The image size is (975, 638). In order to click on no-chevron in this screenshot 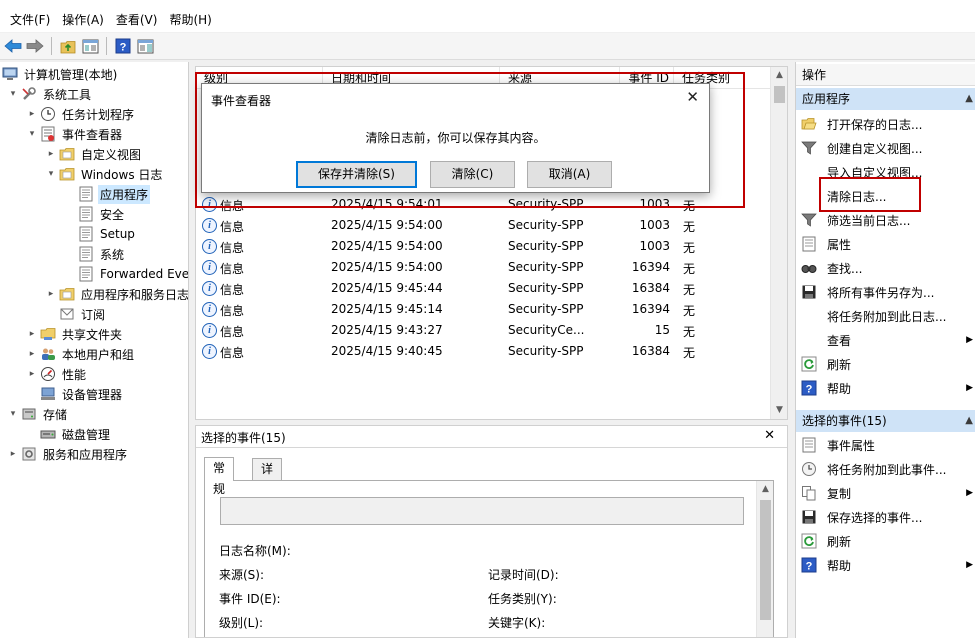, I will do `click(70, 274)`.